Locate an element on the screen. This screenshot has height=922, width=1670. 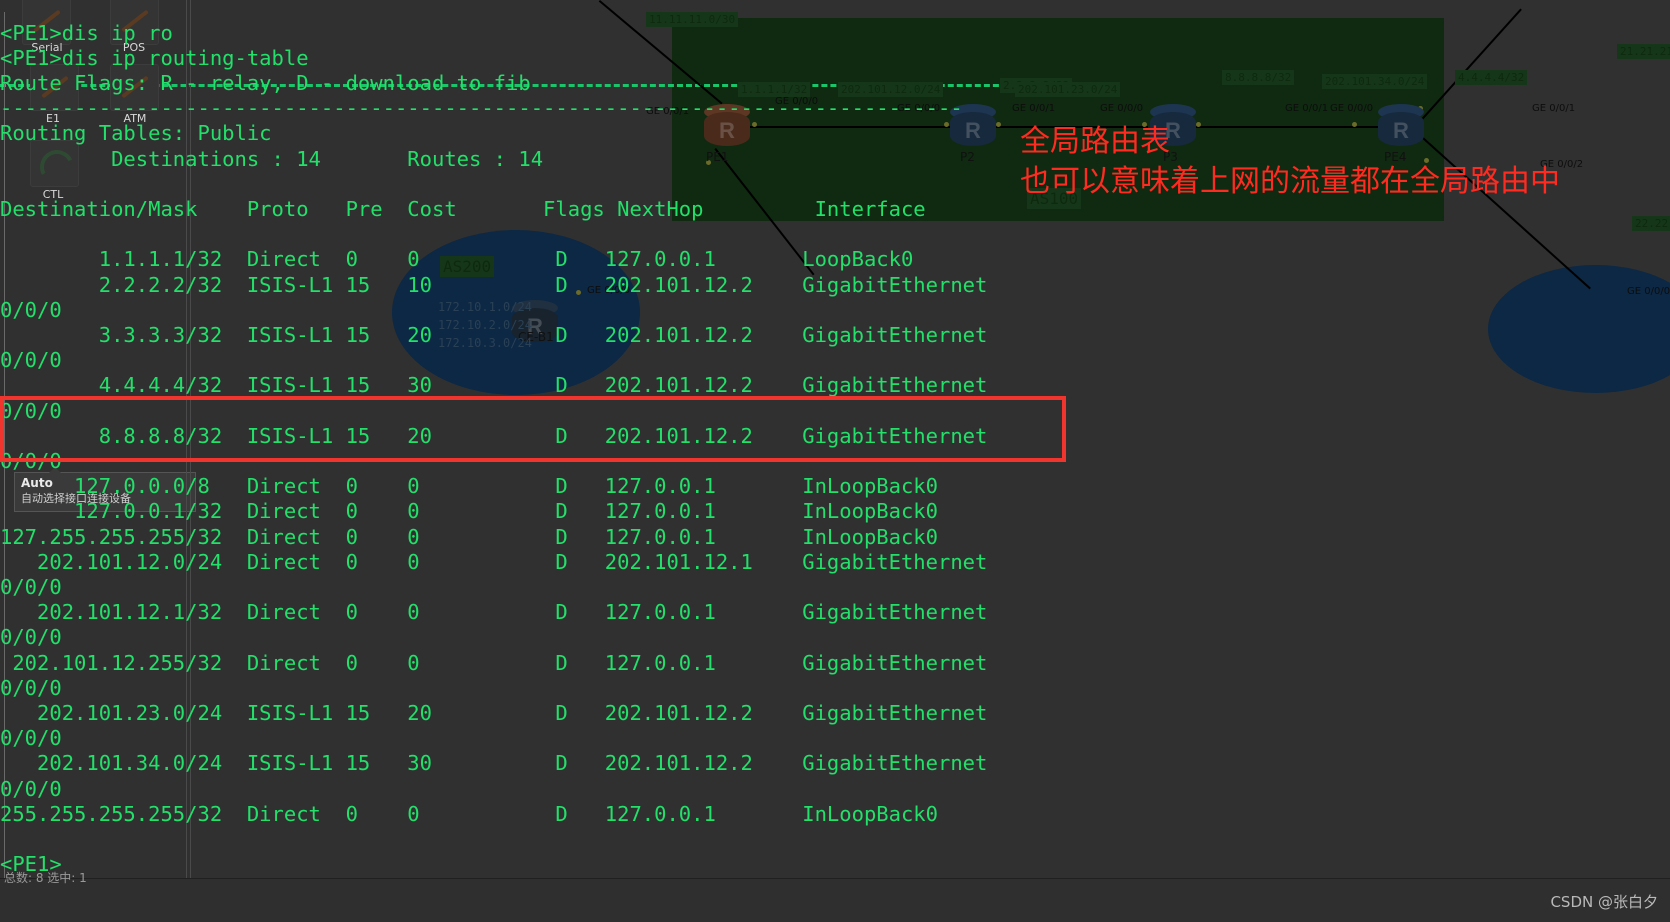
palette-label-atm: ATM is located at coordinates (135, 118).